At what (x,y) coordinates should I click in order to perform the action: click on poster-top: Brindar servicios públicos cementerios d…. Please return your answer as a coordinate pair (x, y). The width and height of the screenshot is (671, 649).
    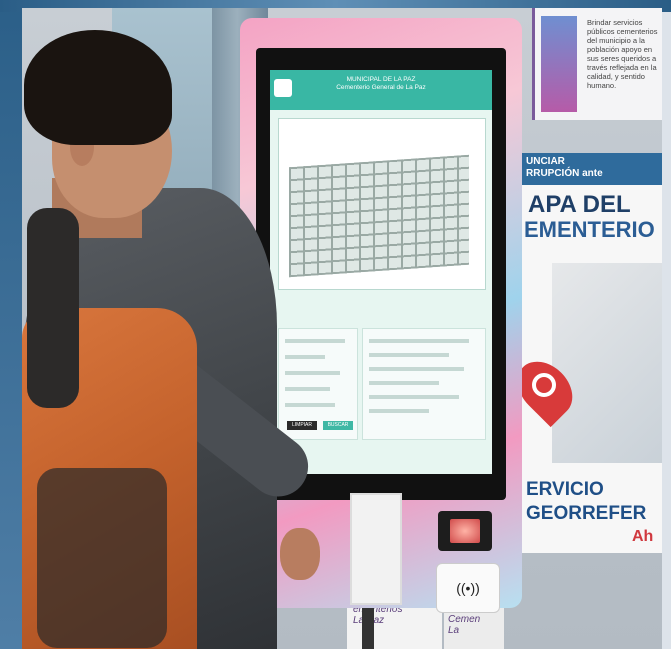
    Looking at the image, I should click on (597, 64).